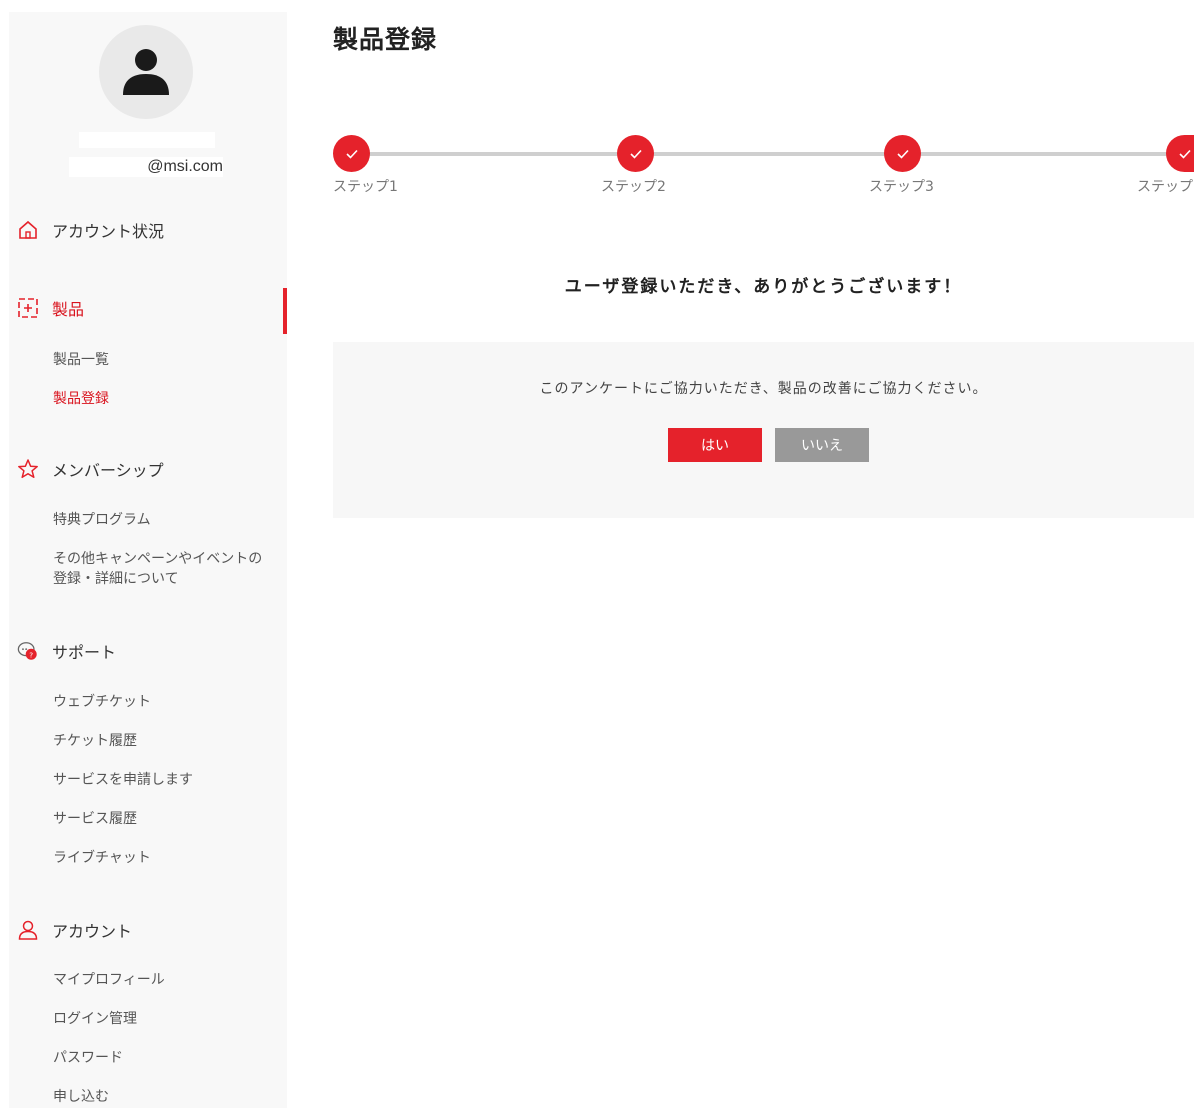 This screenshot has height=1108, width=1194. Describe the element at coordinates (763, 430) in the screenshot. I see `survey-panel: このアンケートにご協力いただき、製品の改善にご協力ください。 はい いいえ` at that location.